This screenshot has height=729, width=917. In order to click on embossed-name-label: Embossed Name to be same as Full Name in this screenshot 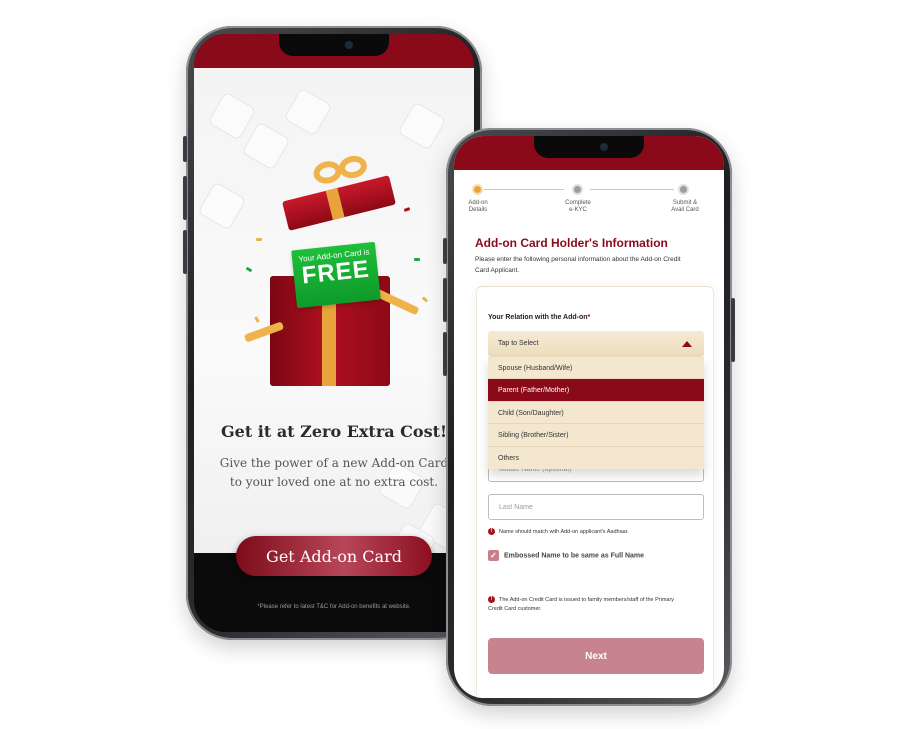, I will do `click(574, 556)`.